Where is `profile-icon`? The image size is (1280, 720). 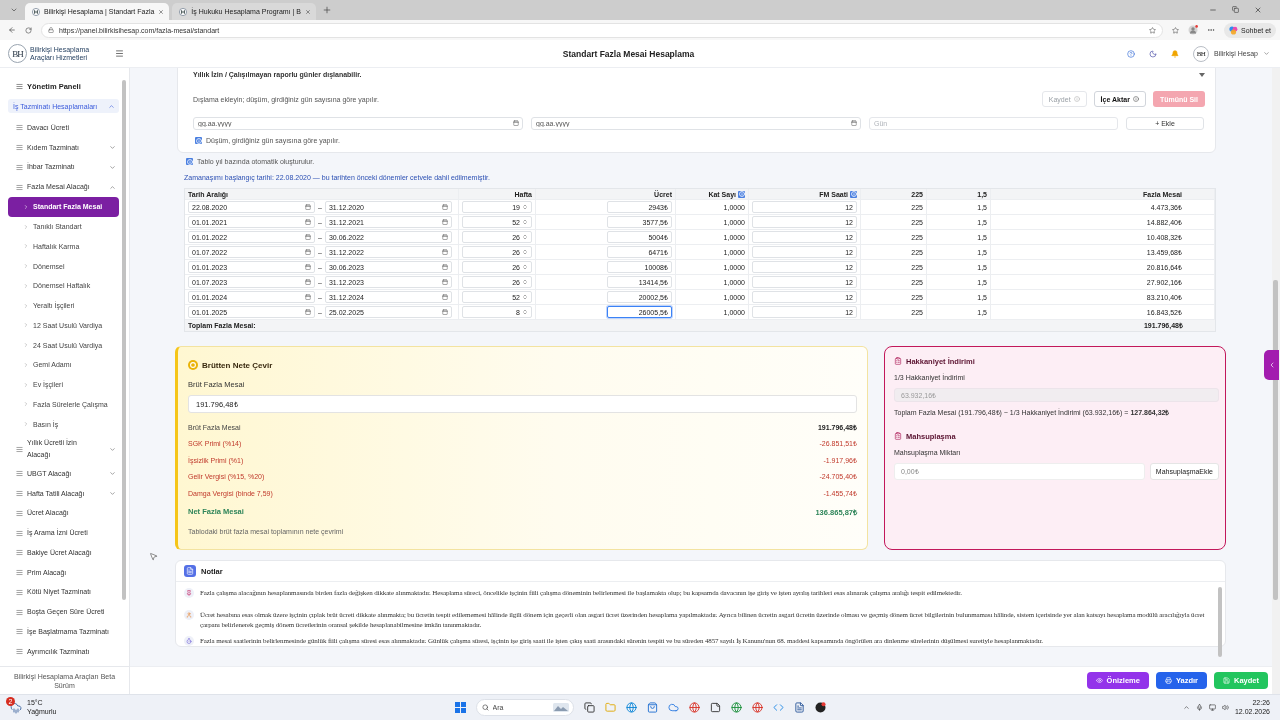 profile-icon is located at coordinates (1193, 30).